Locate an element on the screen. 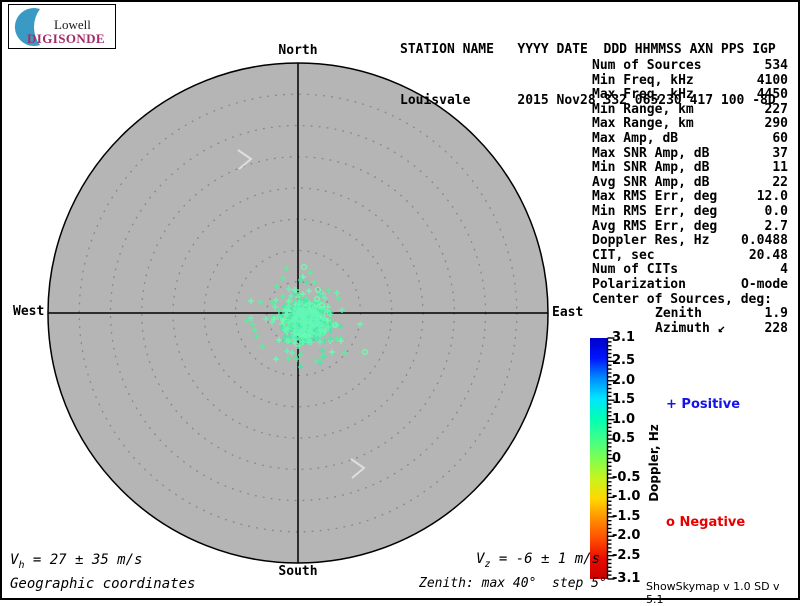  stat-label: Max Freq, kHz is located at coordinates (643, 95).